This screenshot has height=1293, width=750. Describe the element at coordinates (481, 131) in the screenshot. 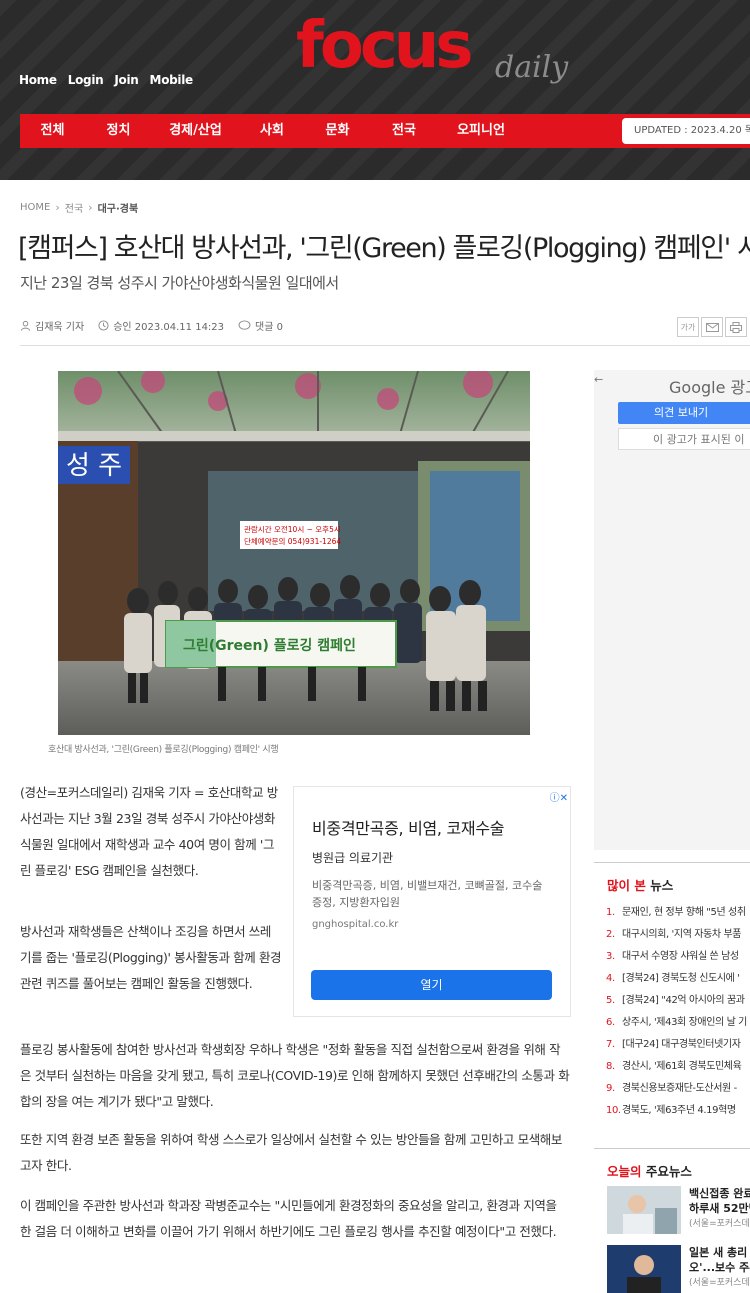

I see `menu-opinion: 오피니언` at that location.